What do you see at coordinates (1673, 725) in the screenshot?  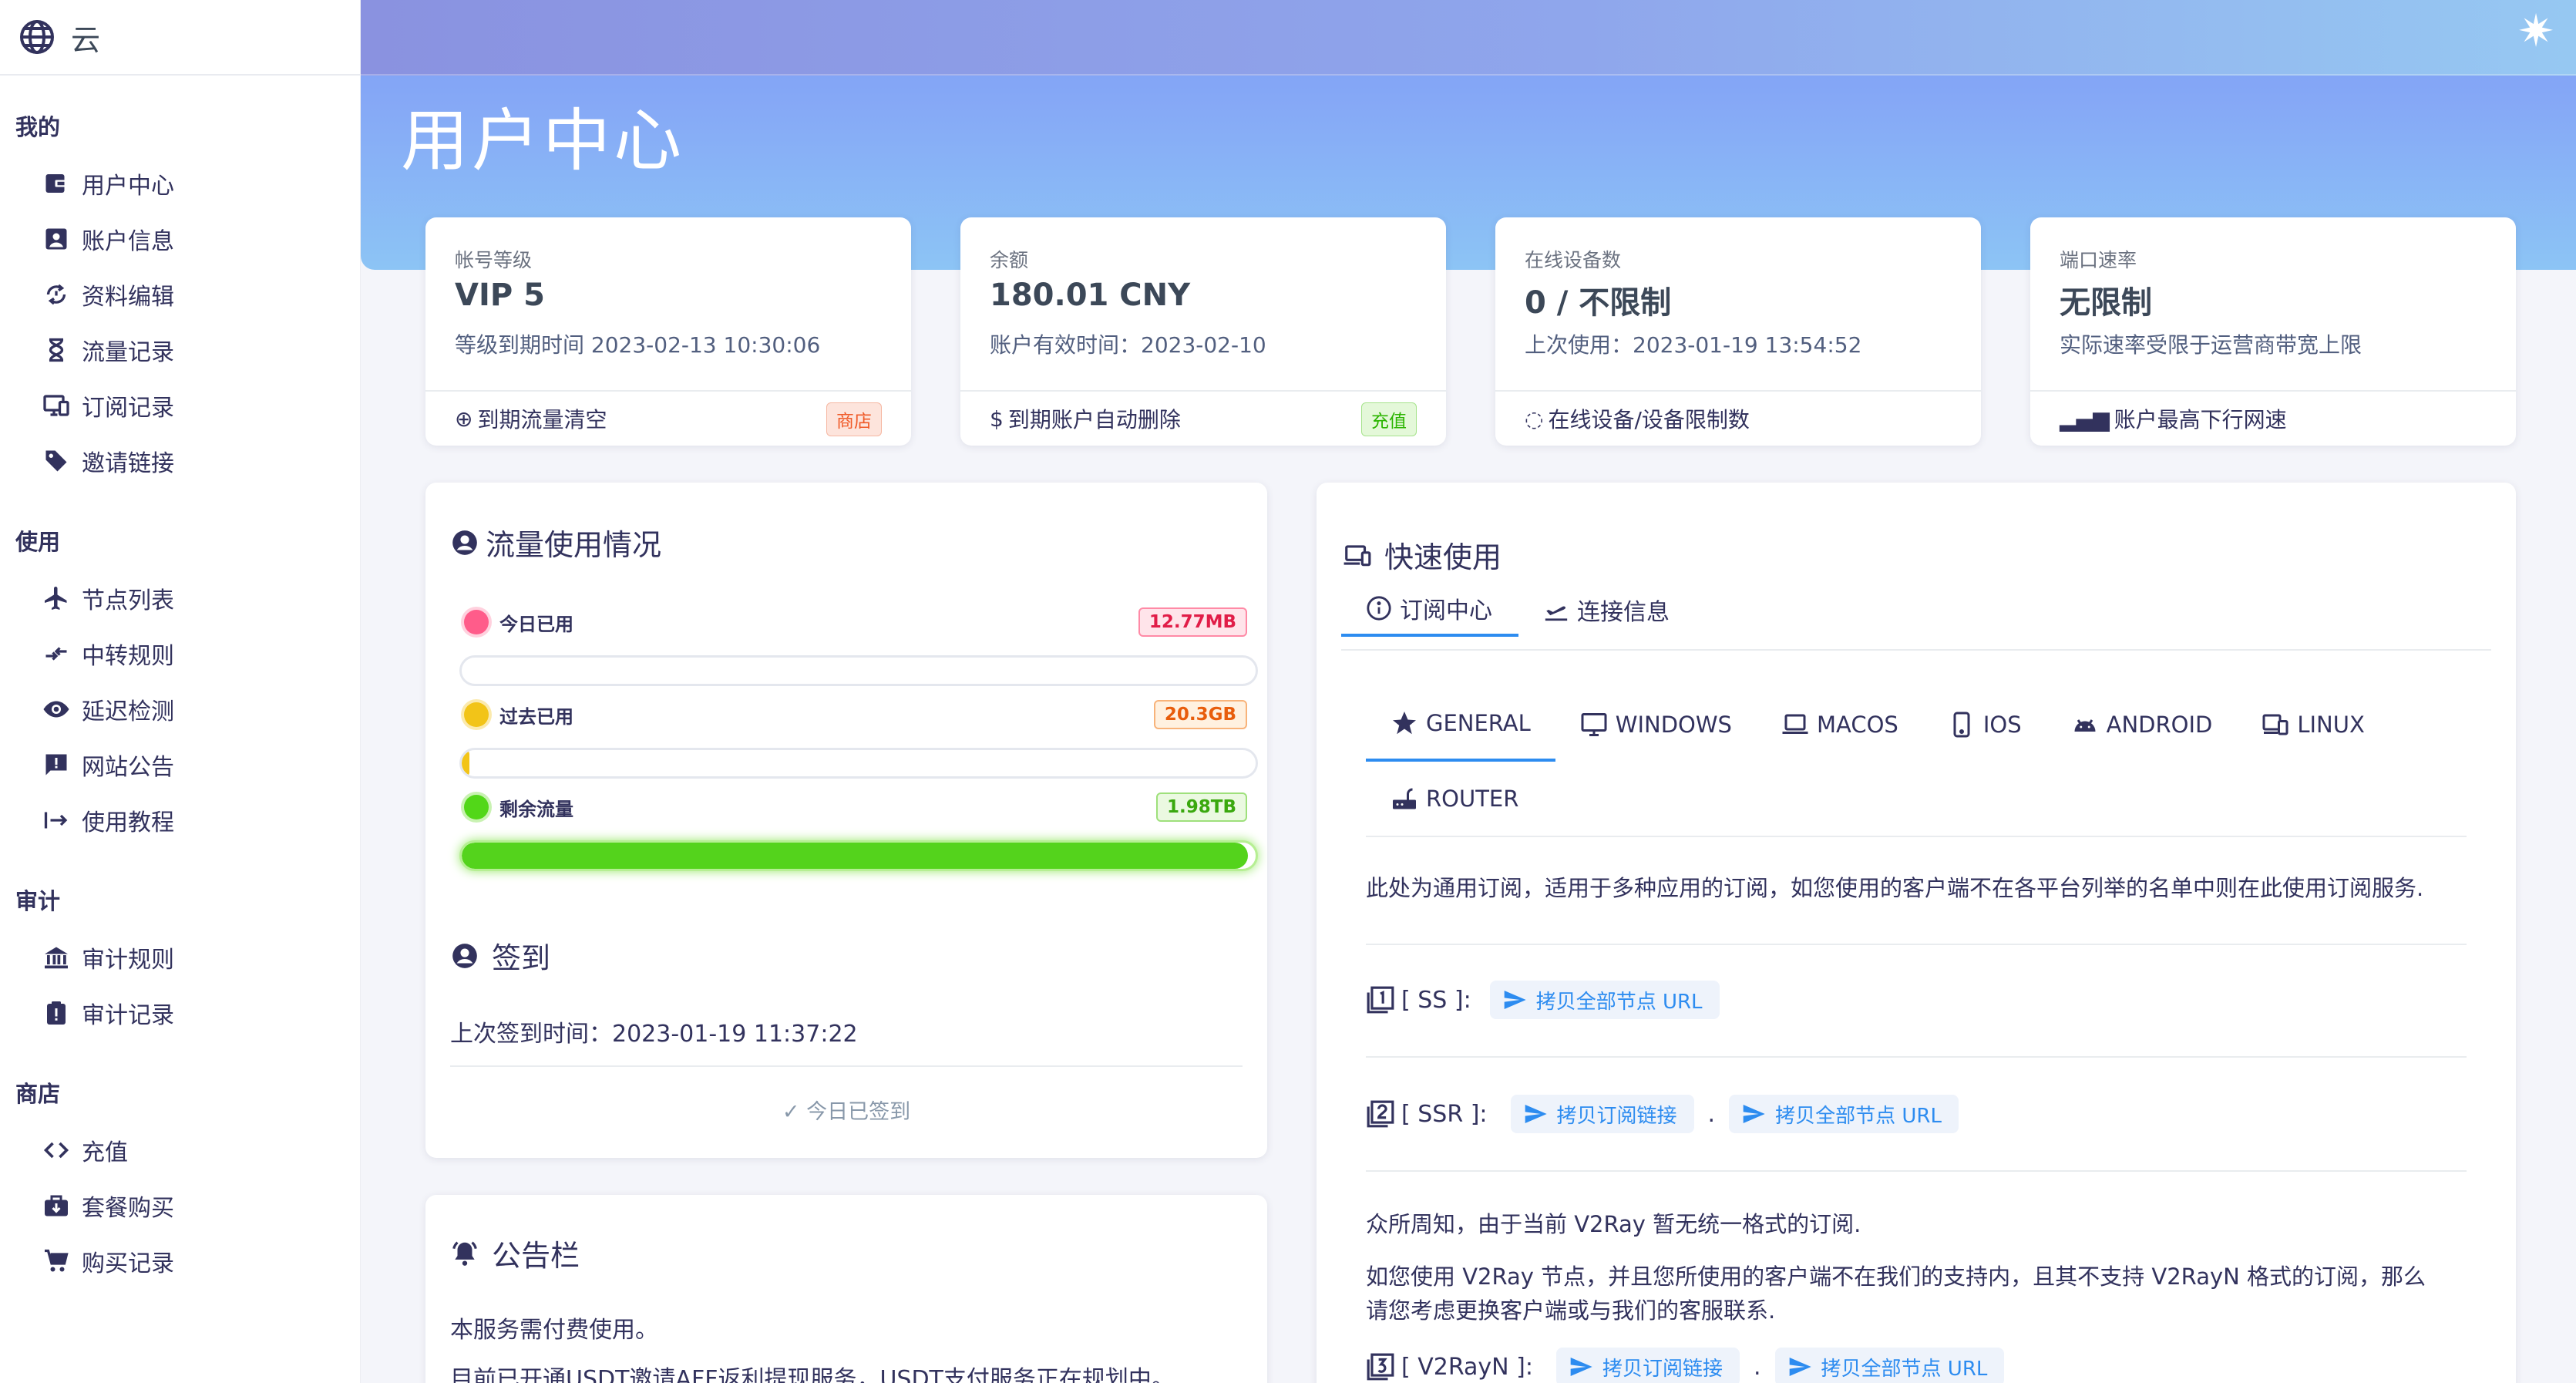 I see `os-tab-label: WINDOWS` at bounding box center [1673, 725].